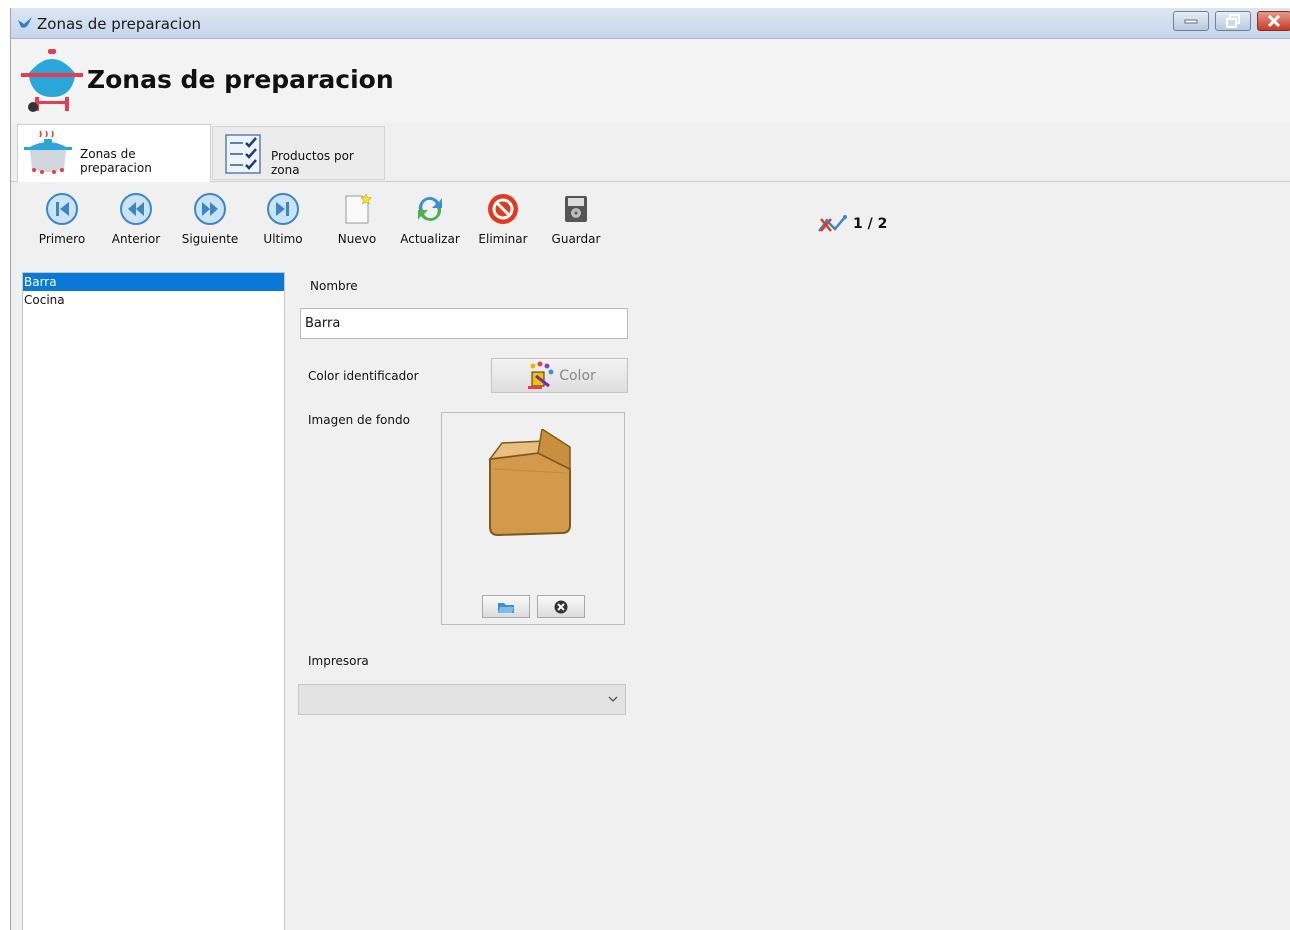 The image size is (1290, 930). Describe the element at coordinates (62, 239) in the screenshot. I see `first-label: Primero` at that location.